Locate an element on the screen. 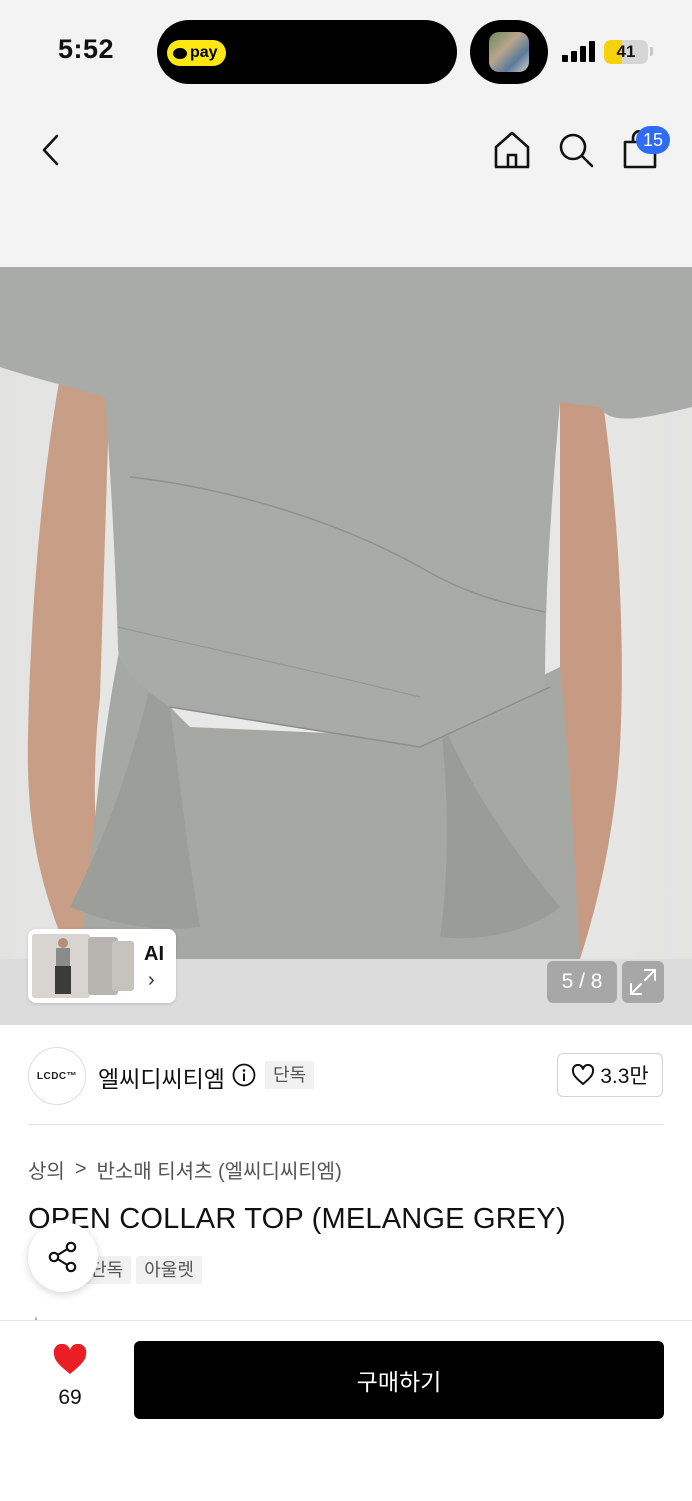  pay-label: pay is located at coordinates (204, 52).